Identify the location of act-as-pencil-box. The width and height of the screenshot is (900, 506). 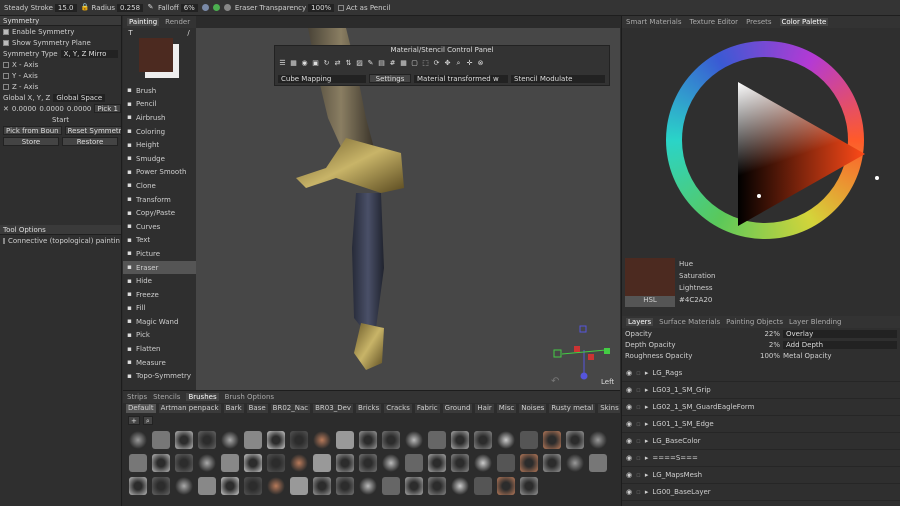
(341, 7).